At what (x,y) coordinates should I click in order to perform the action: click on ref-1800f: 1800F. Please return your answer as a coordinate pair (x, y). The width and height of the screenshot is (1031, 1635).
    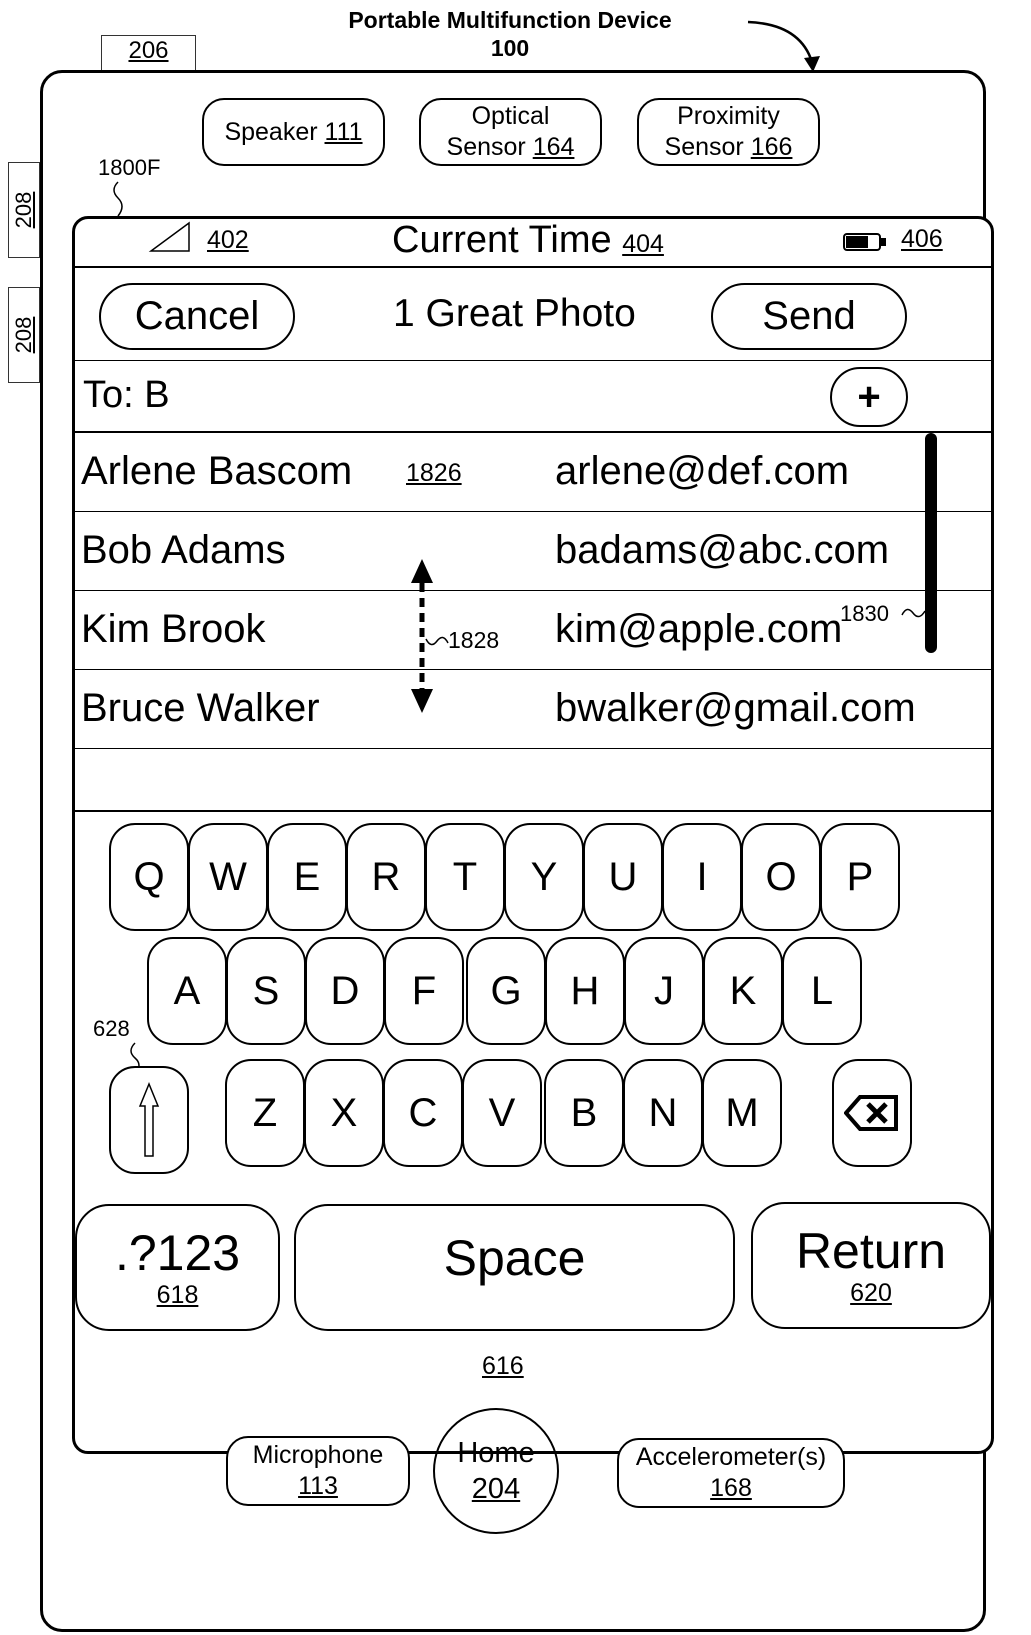
    Looking at the image, I should click on (129, 167).